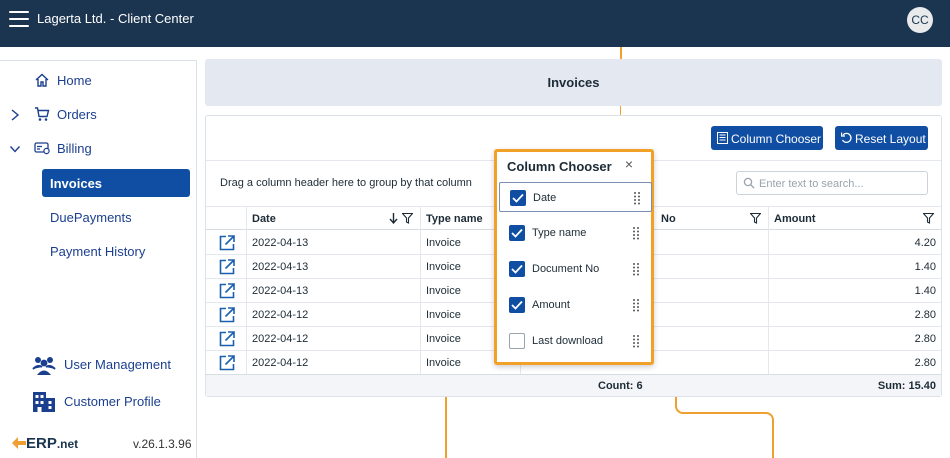 This screenshot has width=950, height=458. What do you see at coordinates (19, 19) in the screenshot?
I see `menu-icon` at bounding box center [19, 19].